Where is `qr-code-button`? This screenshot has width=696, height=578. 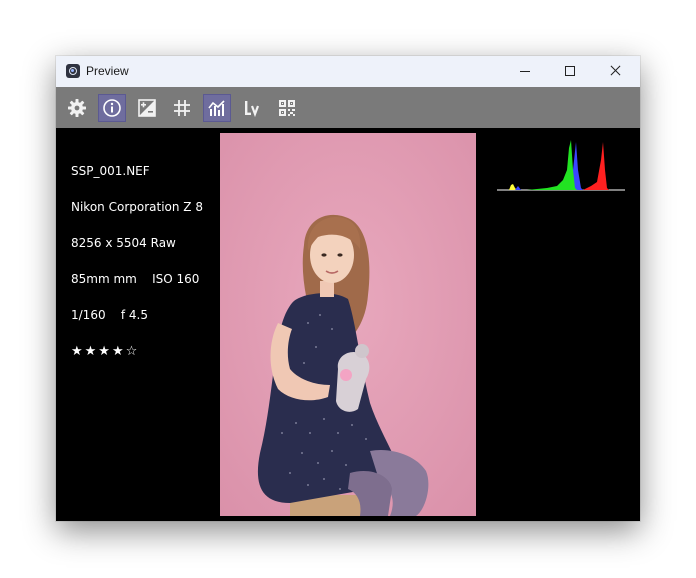 qr-code-button is located at coordinates (287, 108).